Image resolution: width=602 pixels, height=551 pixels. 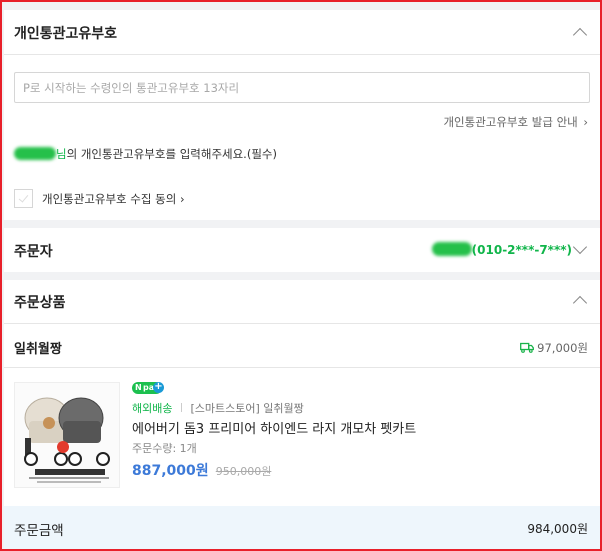 I want to click on shipping-fee-value: 97,000원, so click(x=562, y=348).